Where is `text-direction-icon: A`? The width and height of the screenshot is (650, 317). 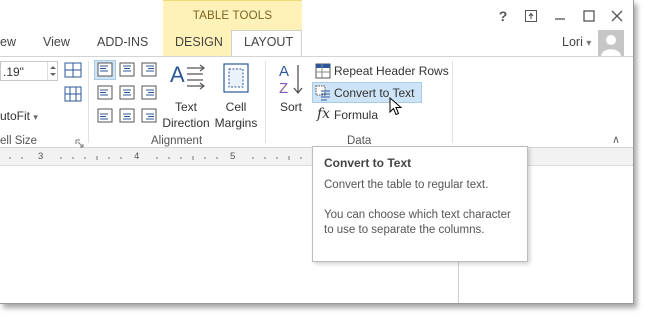 text-direction-icon: A is located at coordinates (187, 76).